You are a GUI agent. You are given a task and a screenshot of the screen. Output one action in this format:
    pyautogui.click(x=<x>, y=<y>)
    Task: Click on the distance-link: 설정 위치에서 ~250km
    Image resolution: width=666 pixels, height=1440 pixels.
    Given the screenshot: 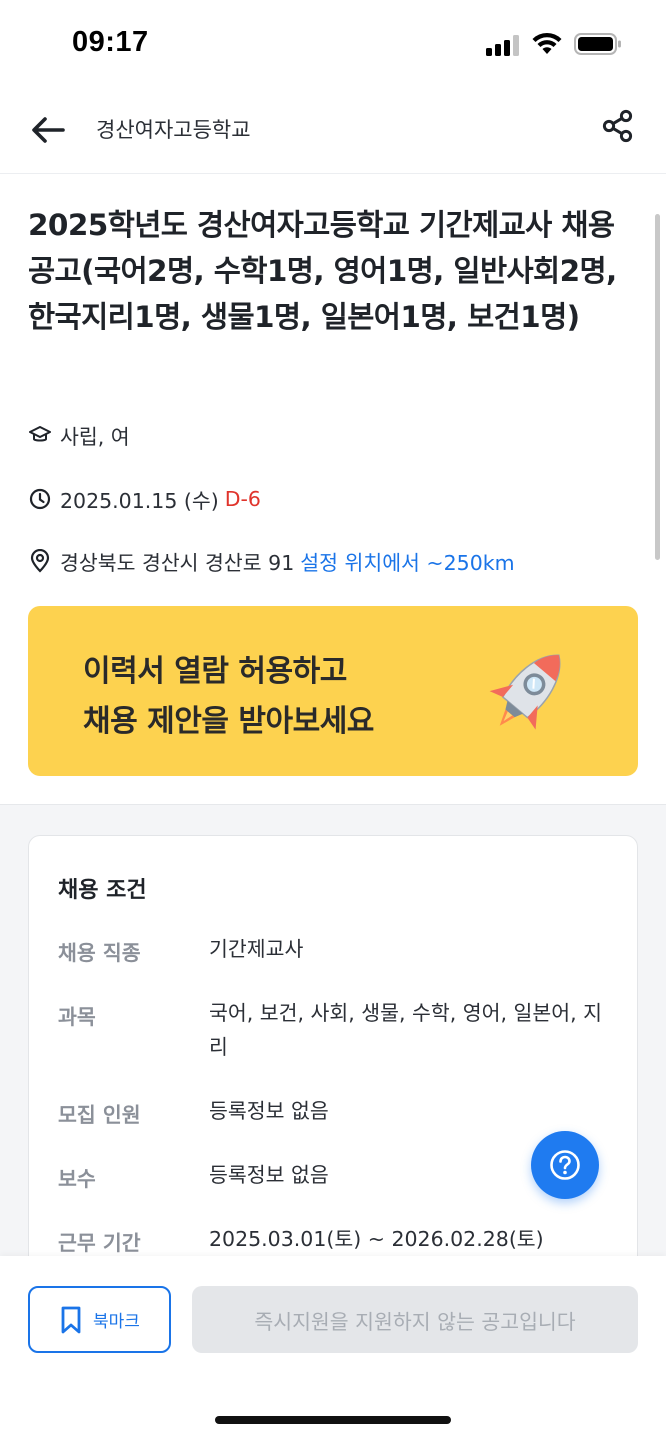 What is the action you would take?
    pyautogui.click(x=407, y=561)
    